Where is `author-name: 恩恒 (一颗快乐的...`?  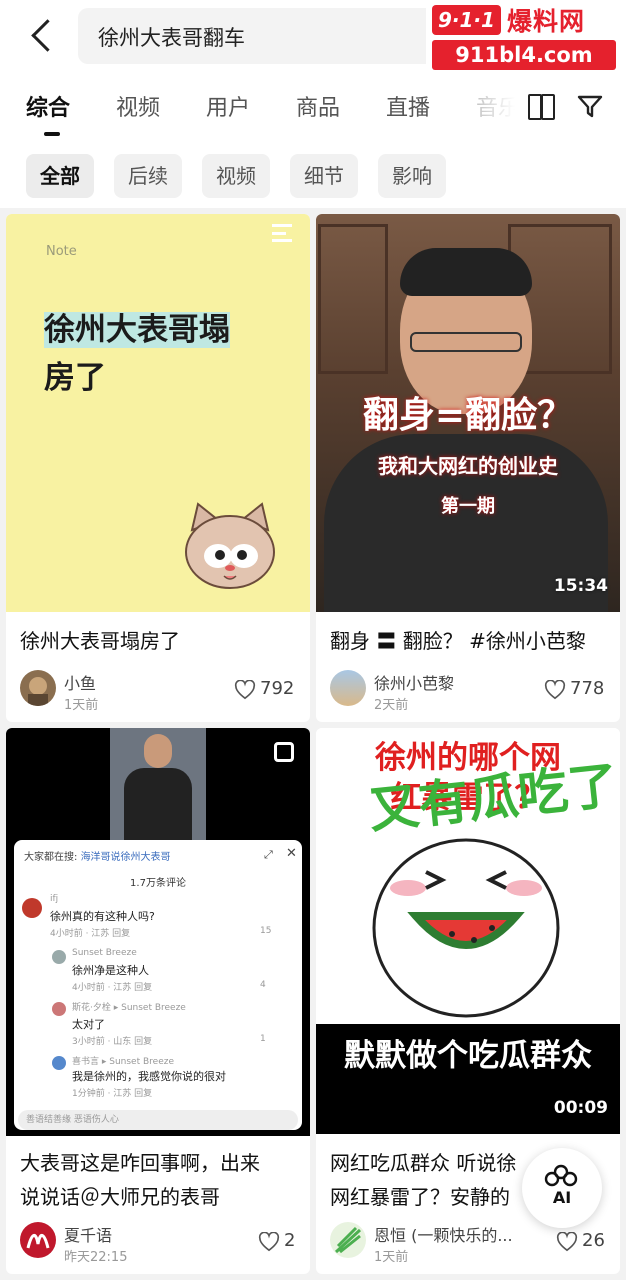 author-name: 恩恒 (一颗快乐的... is located at coordinates (443, 1234).